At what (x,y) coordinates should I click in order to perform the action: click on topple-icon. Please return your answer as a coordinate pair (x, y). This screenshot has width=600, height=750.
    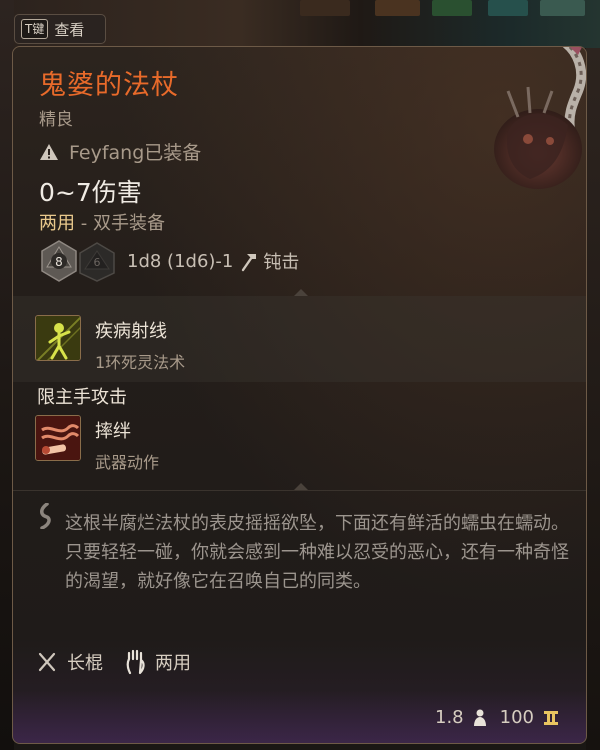
    Looking at the image, I should click on (58, 438).